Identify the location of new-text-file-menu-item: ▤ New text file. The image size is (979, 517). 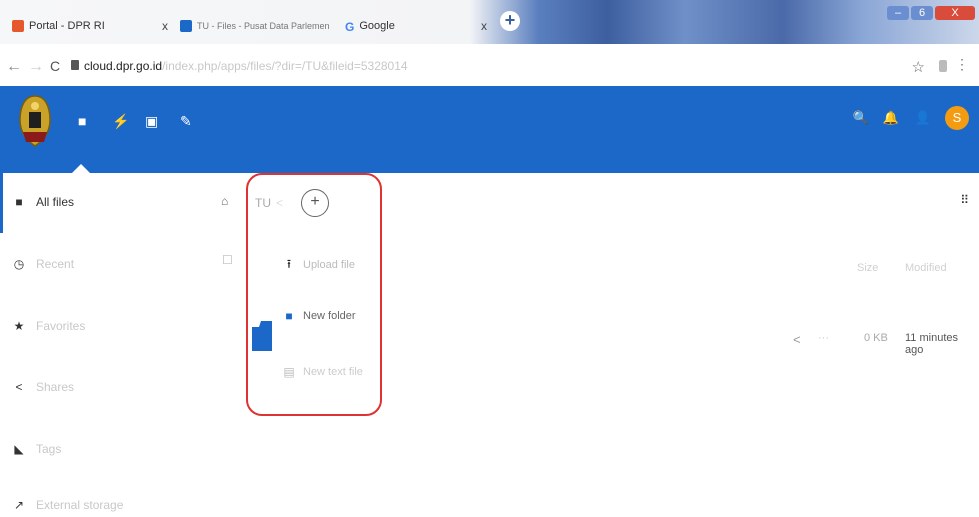
(323, 372).